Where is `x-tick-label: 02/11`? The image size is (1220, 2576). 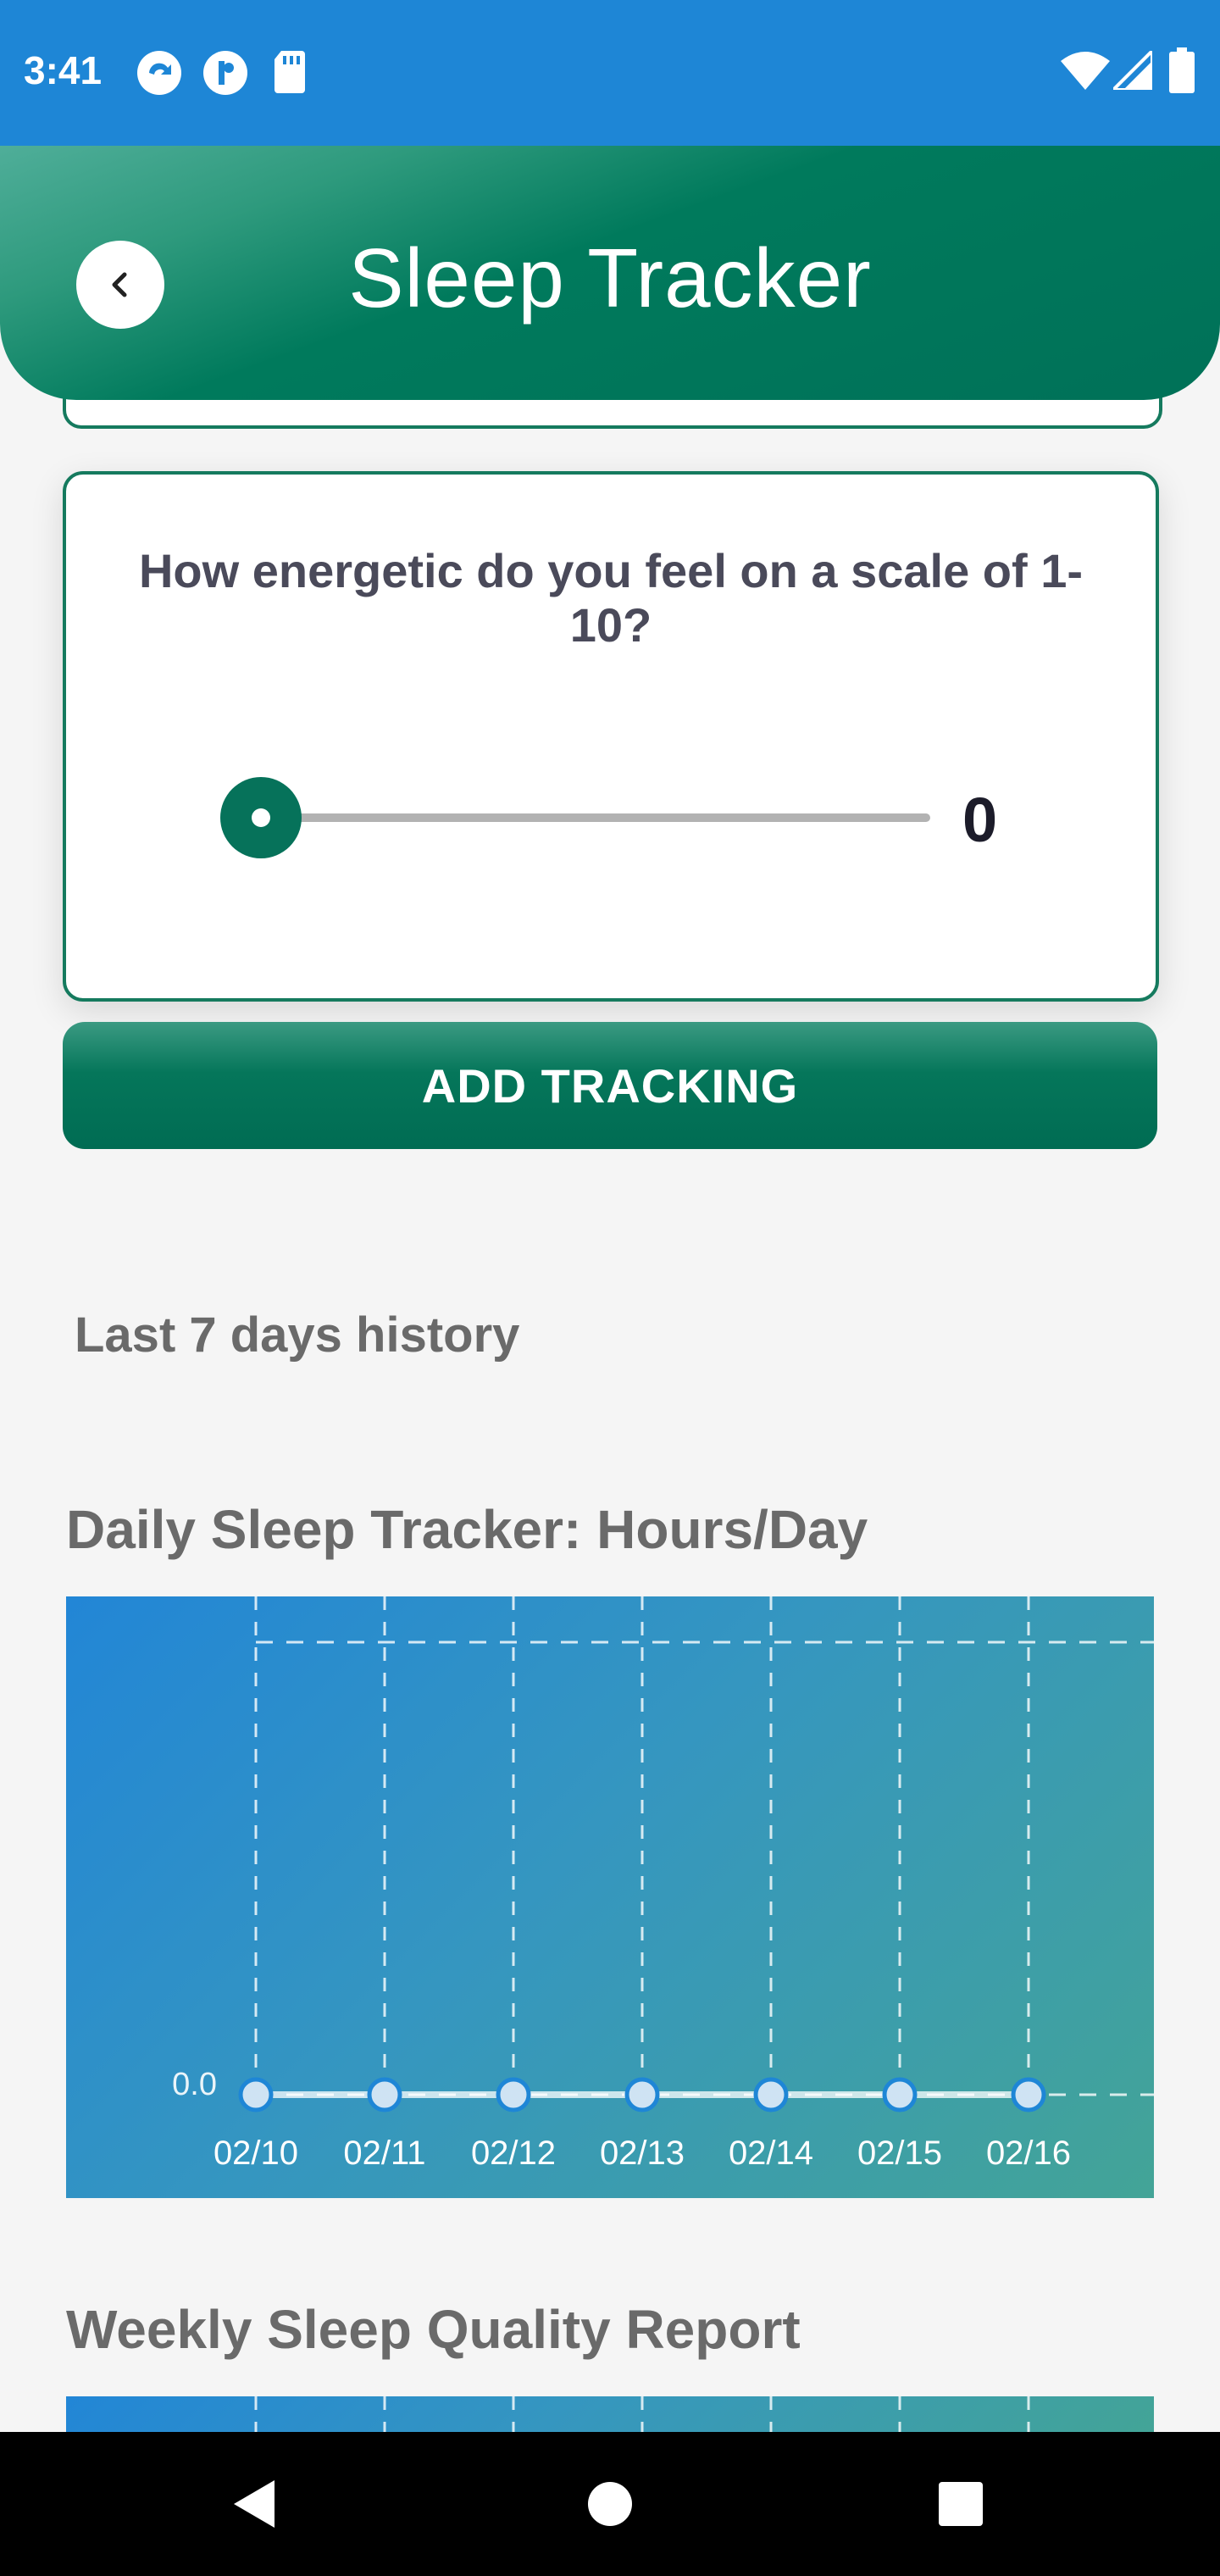 x-tick-label: 02/11 is located at coordinates (384, 2153).